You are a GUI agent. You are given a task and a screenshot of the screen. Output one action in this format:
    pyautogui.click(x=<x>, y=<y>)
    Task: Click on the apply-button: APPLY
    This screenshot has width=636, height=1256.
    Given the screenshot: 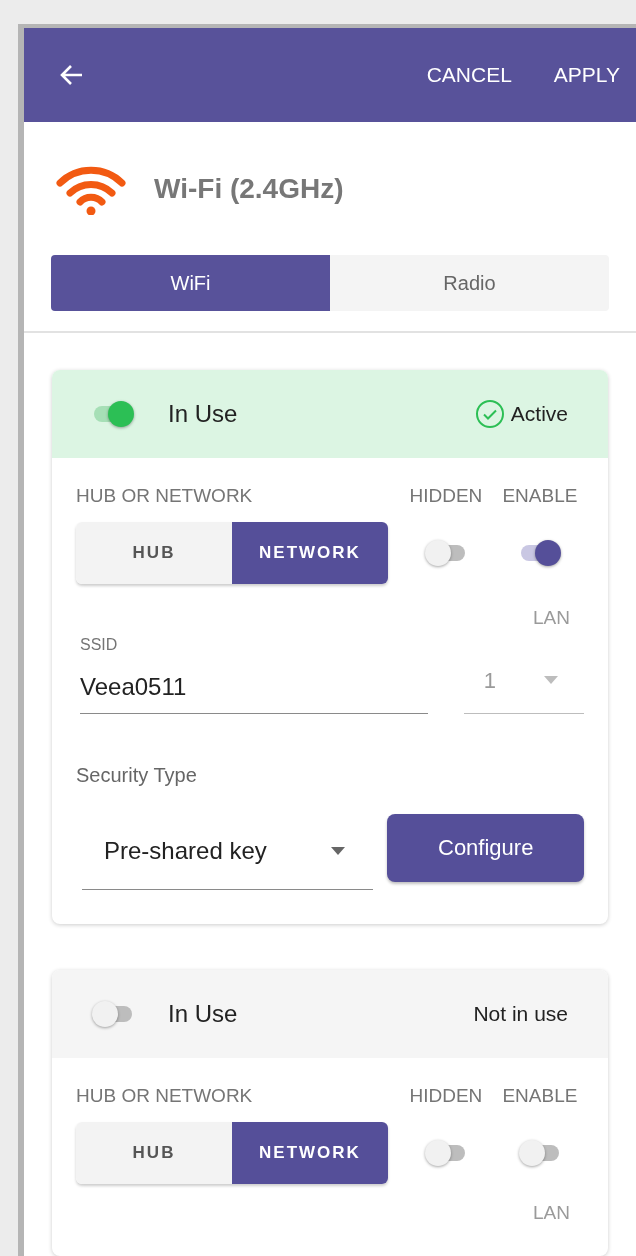 What is the action you would take?
    pyautogui.click(x=586, y=75)
    